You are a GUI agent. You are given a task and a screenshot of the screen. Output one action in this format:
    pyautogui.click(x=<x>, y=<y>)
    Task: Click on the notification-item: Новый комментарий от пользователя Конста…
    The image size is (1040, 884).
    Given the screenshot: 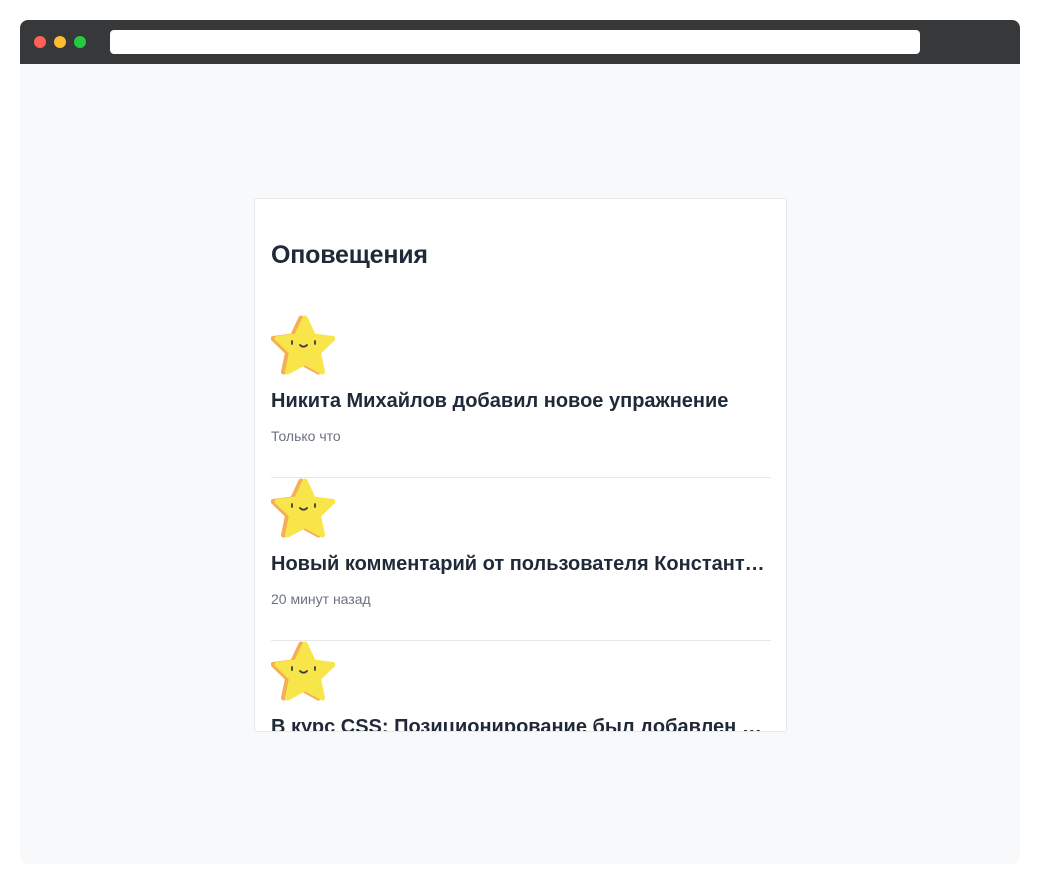 What is the action you would take?
    pyautogui.click(x=521, y=559)
    